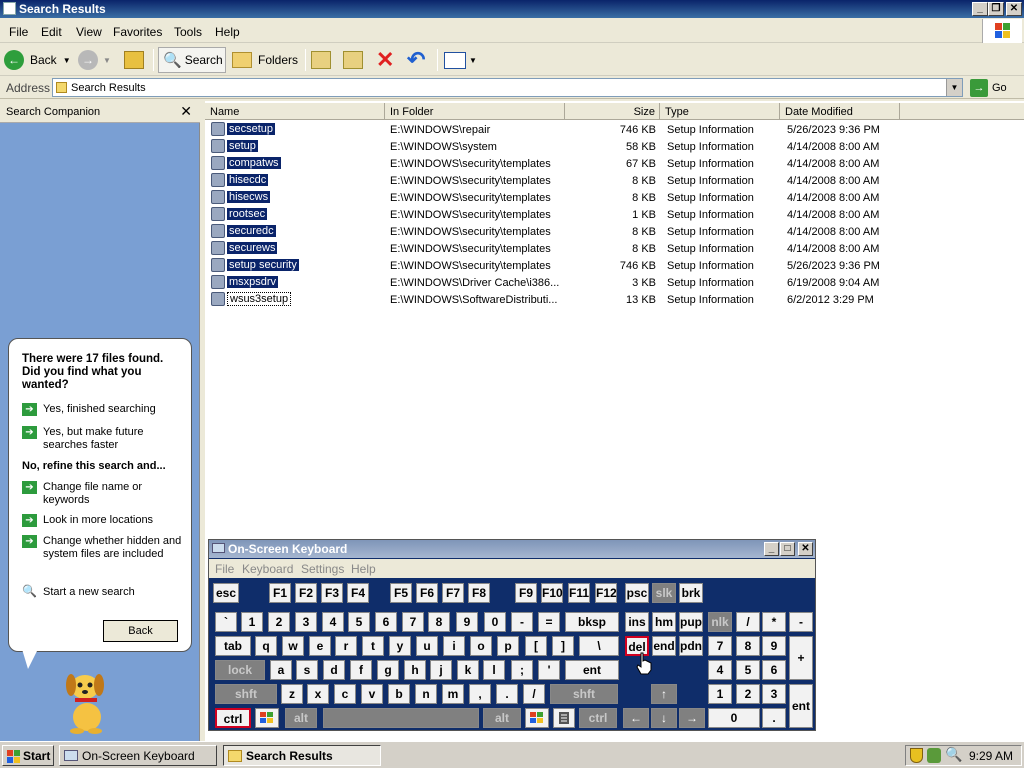 The image size is (1024, 768). I want to click on key: k, so click(468, 670).